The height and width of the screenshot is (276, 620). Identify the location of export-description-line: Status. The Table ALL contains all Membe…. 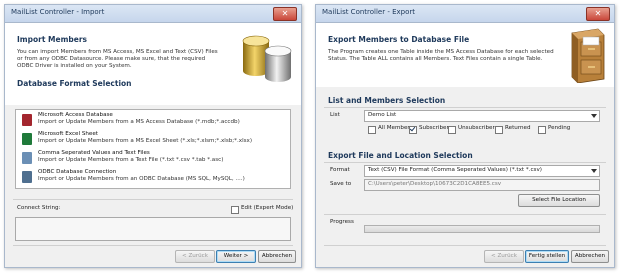
(435, 59).